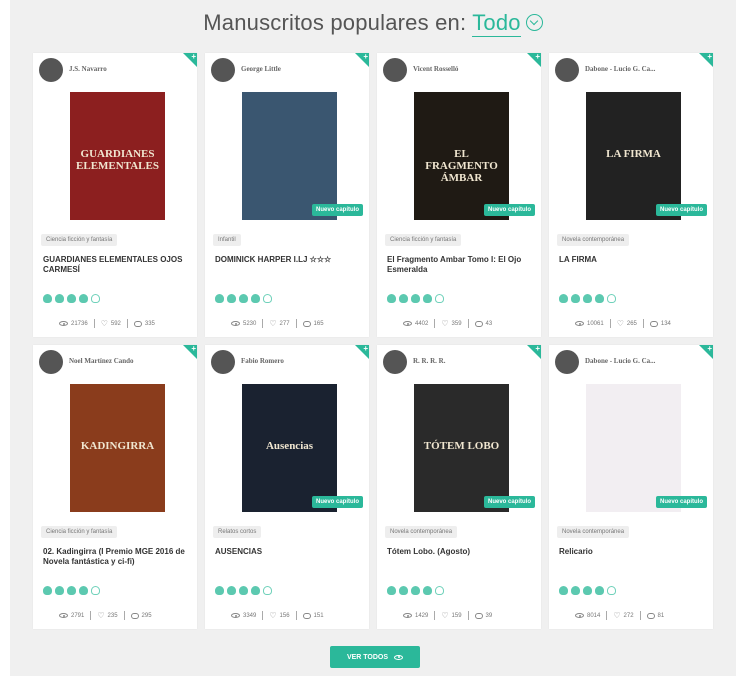 The height and width of the screenshot is (676, 737). I want to click on author-name: J.S. Navarro, so click(129, 69).